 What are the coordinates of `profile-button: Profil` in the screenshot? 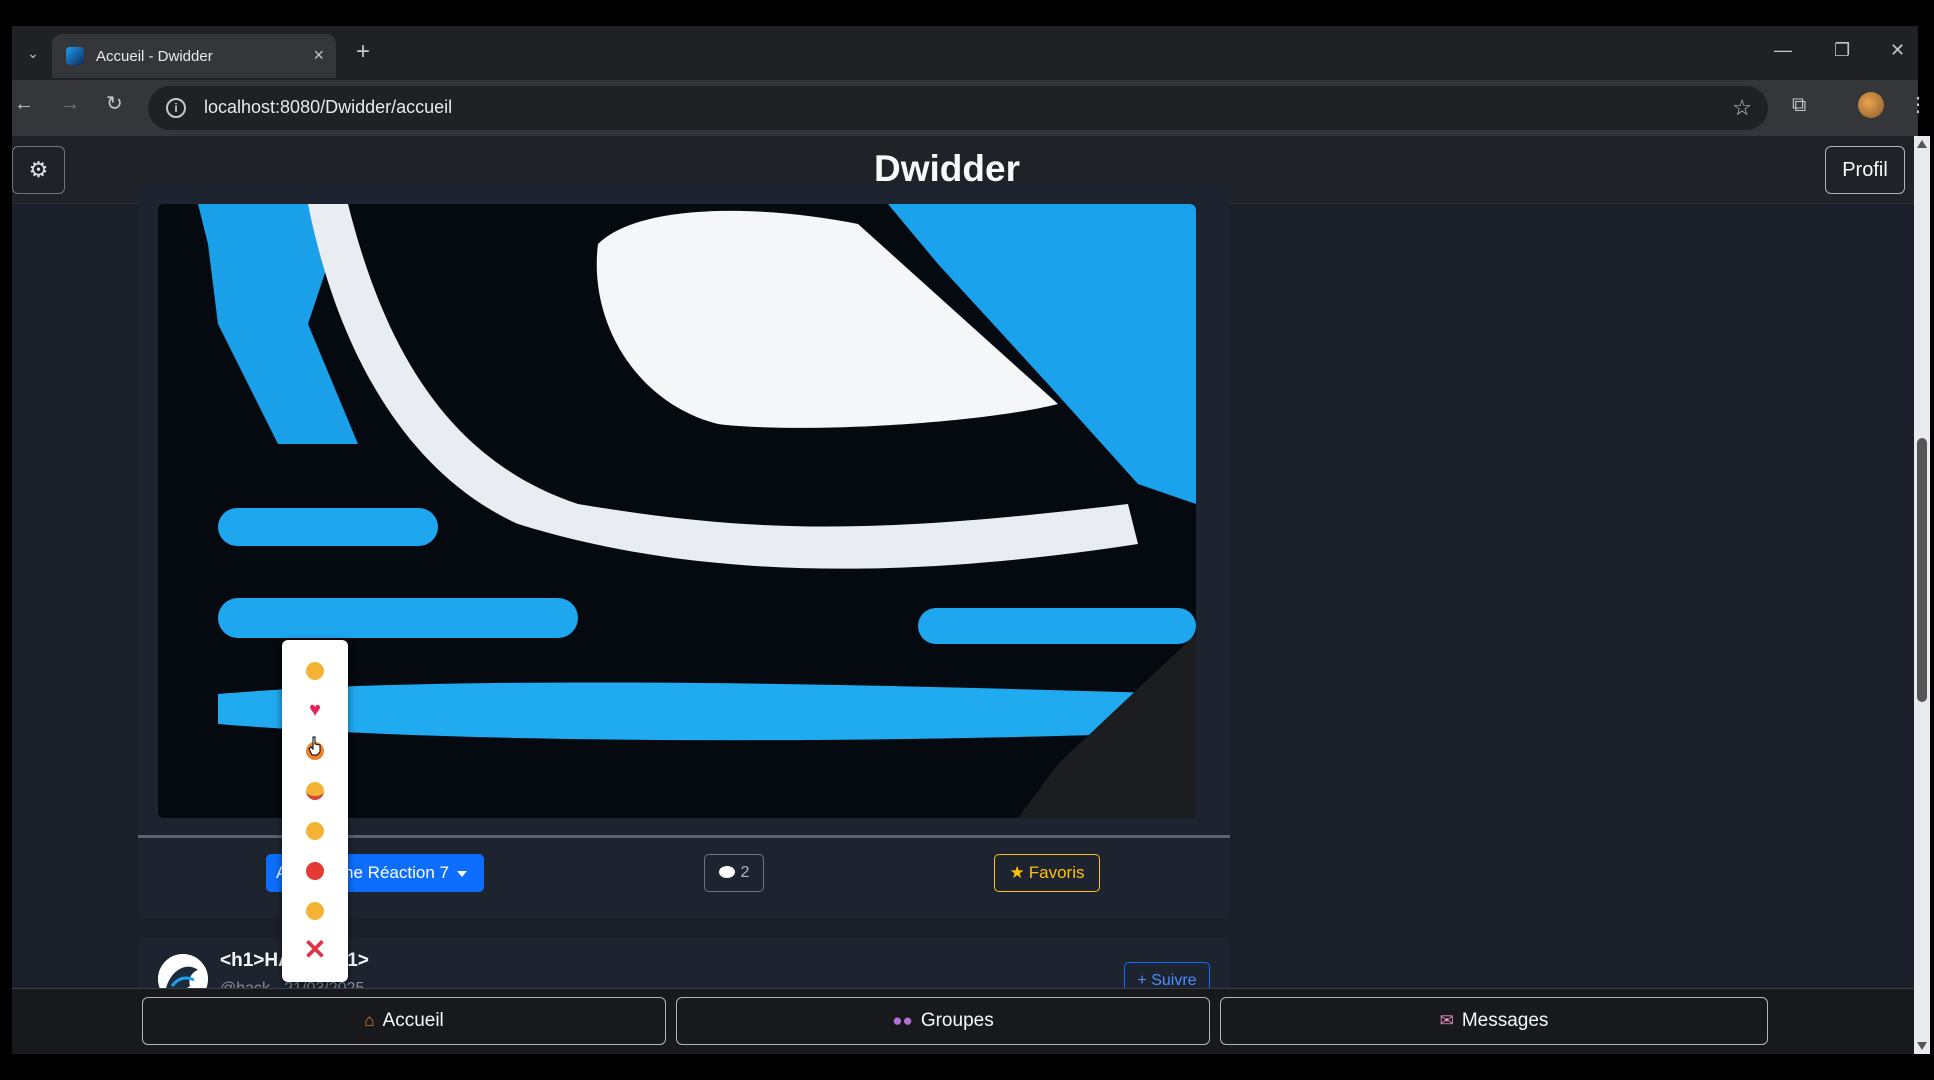 It's located at (1865, 170).